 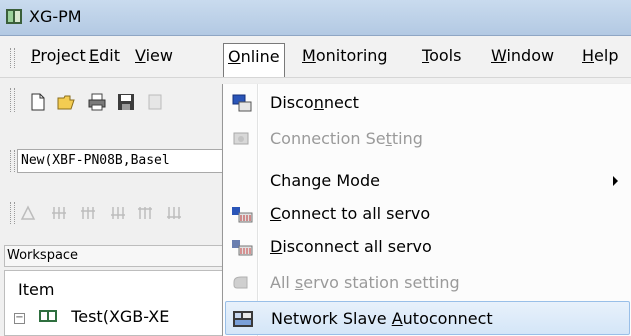 I want to click on servo-station-setting-icon, so click(x=240, y=282).